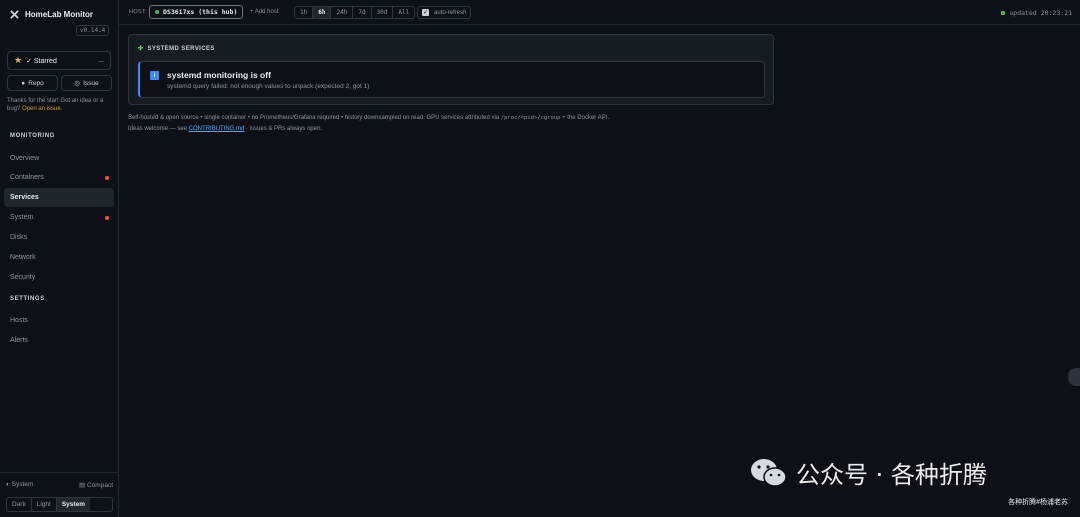 The image size is (1080, 517). Describe the element at coordinates (450, 12) in the screenshot. I see `auto-refresh-label: auto-refresh` at that location.